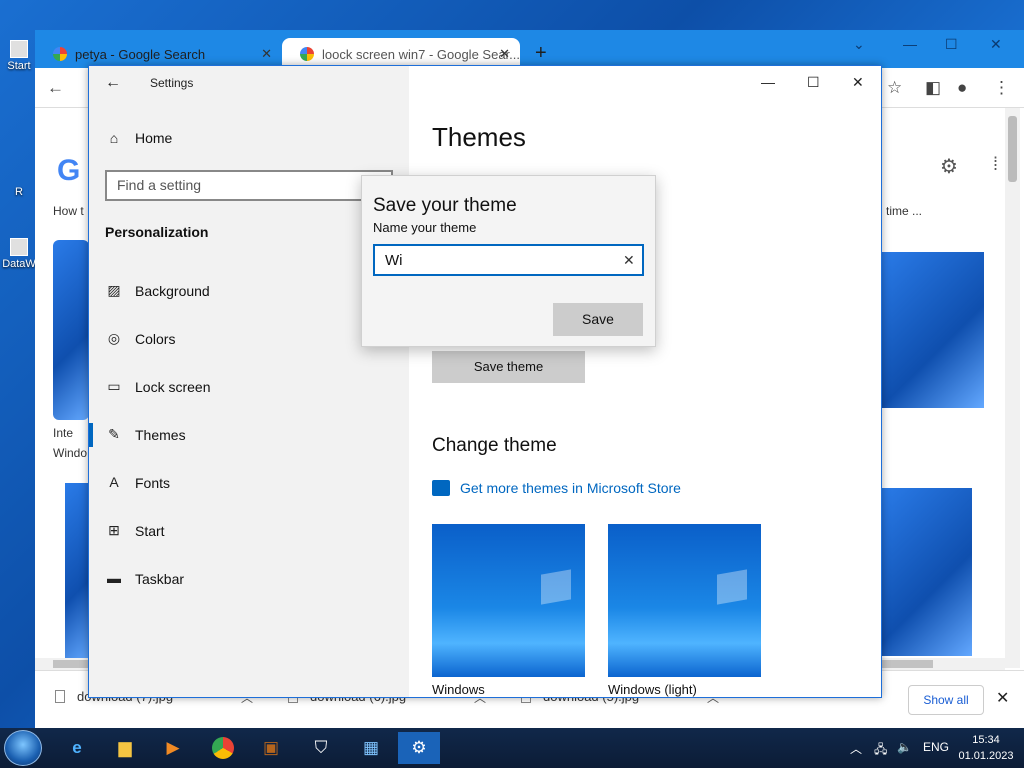  I want to click on theme-thumbnail-windows-light, so click(684, 600).